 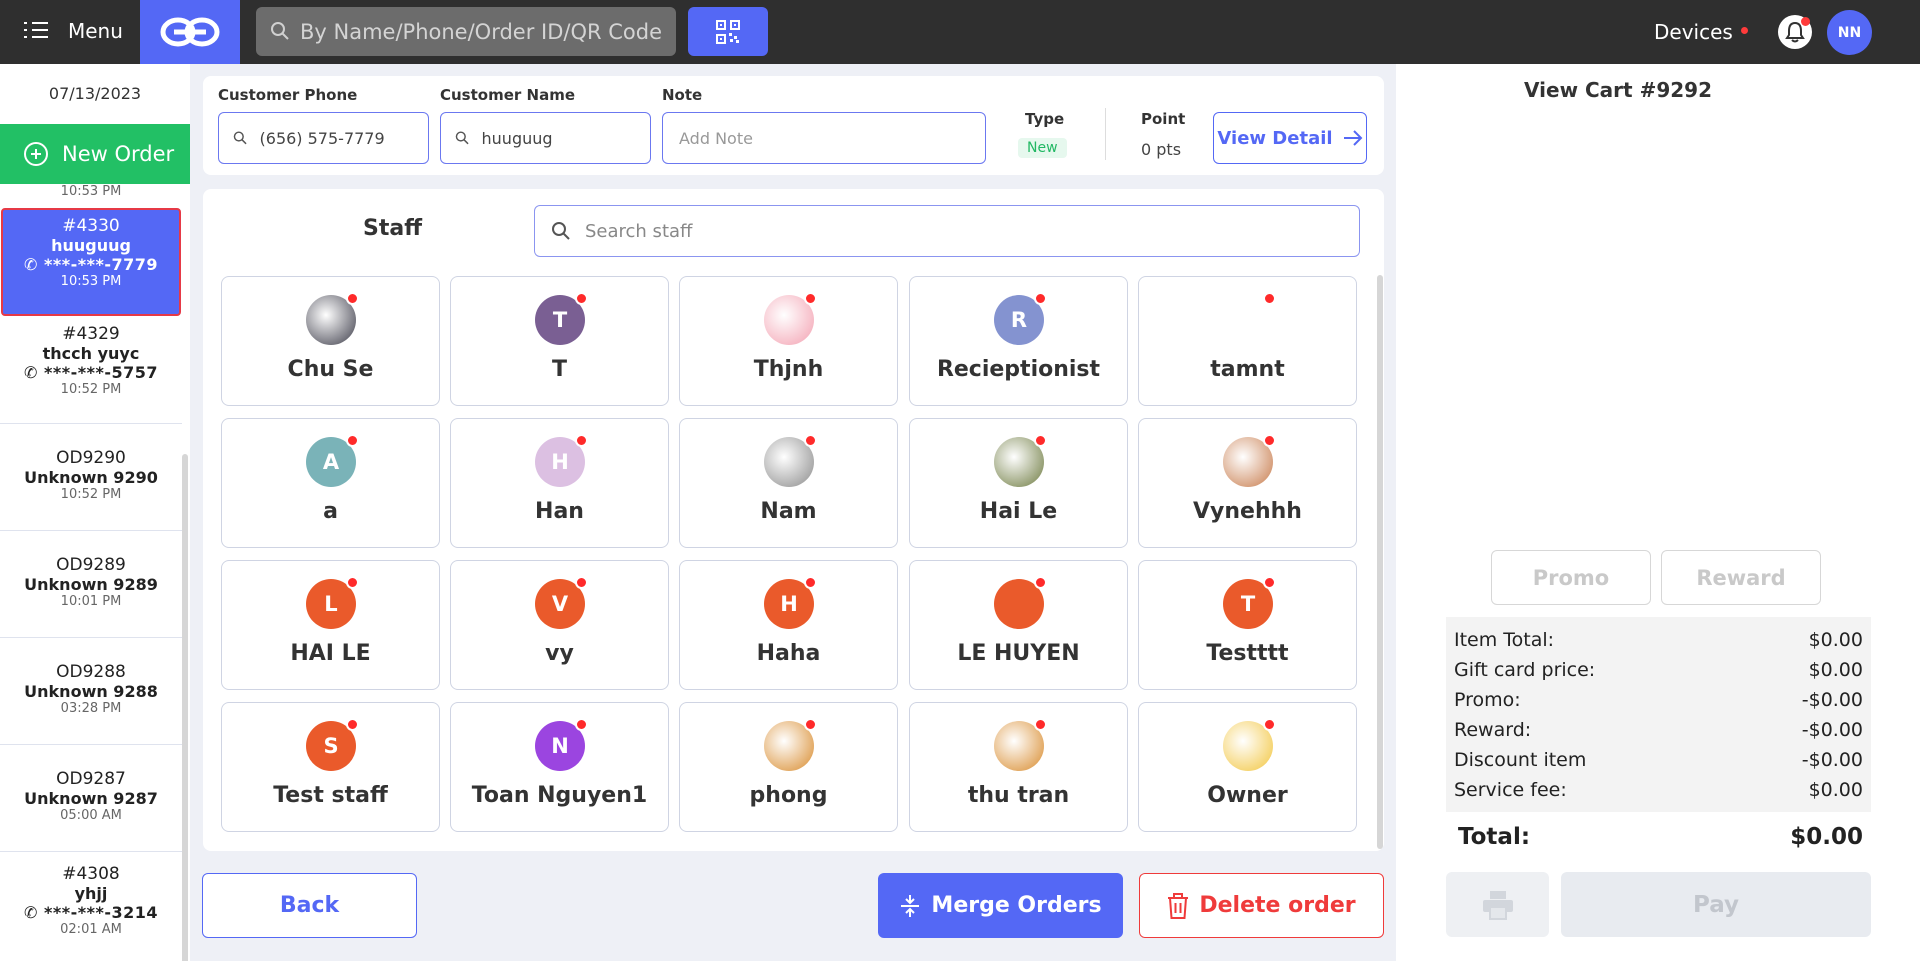 I want to click on staff-avatar: R, so click(x=1020, y=318).